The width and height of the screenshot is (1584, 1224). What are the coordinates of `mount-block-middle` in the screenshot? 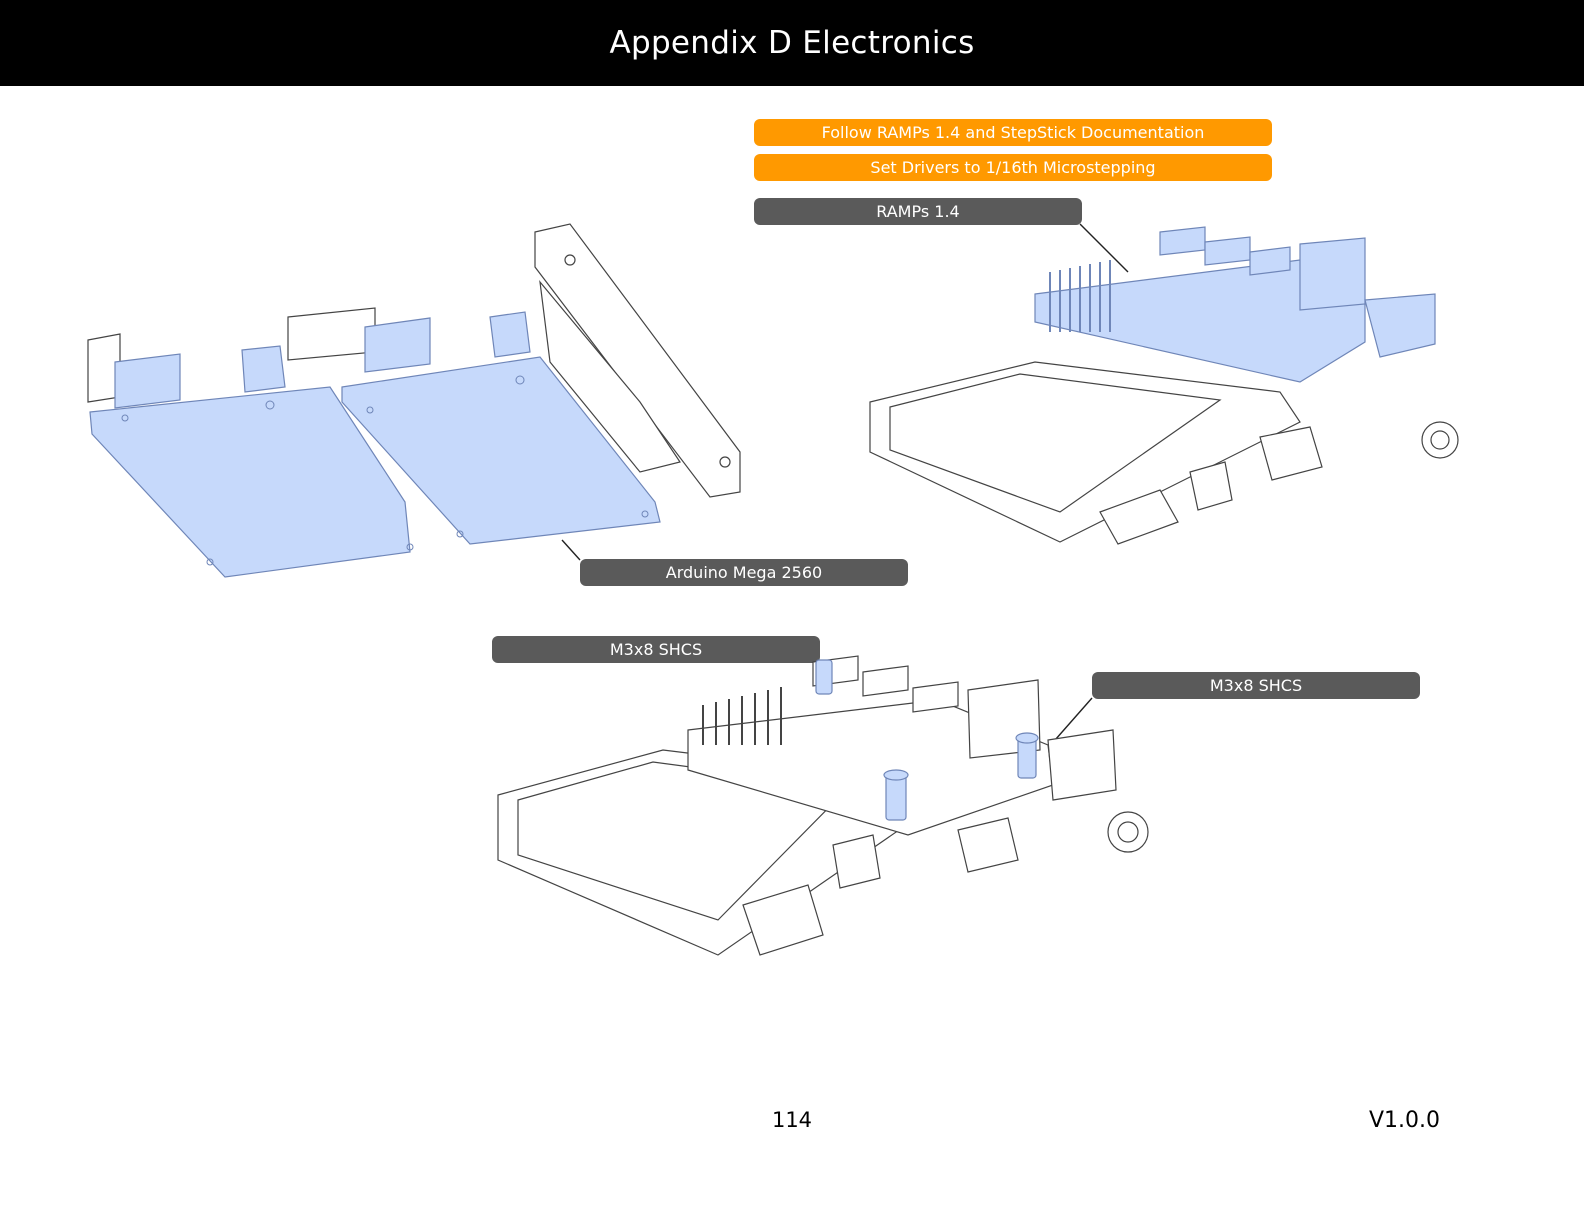 It's located at (331, 334).